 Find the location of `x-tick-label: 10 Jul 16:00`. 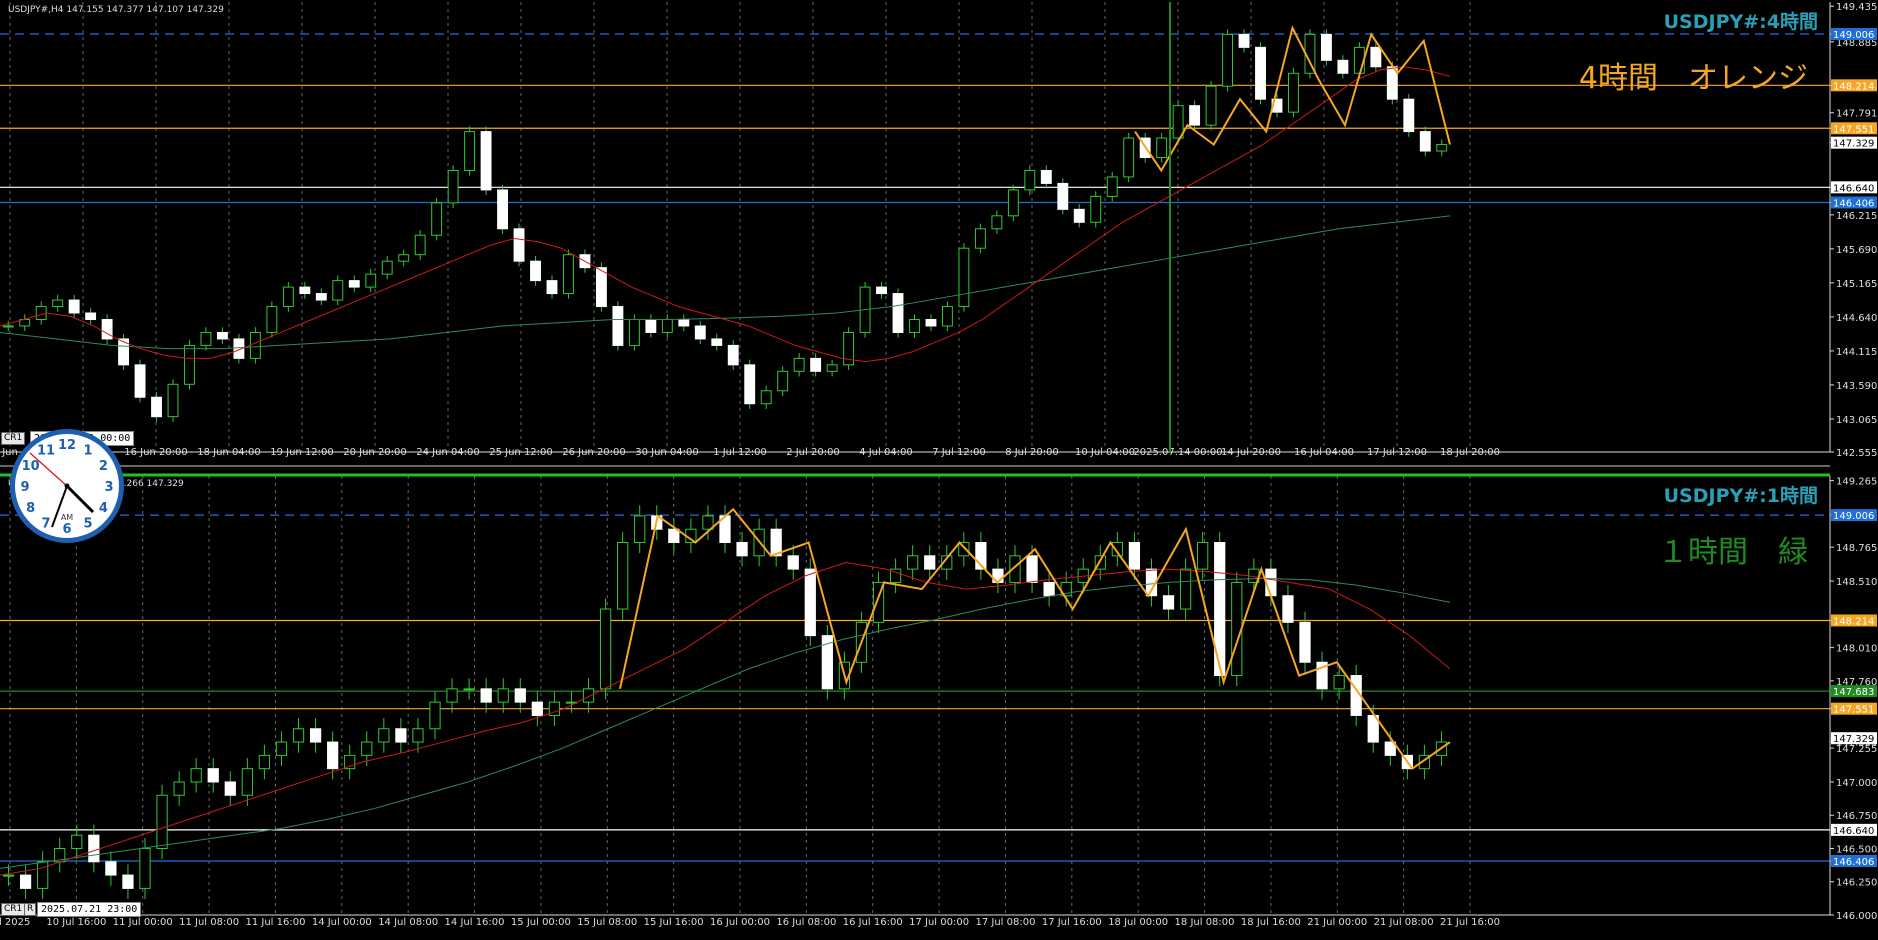

x-tick-label: 10 Jul 16:00 is located at coordinates (76, 922).